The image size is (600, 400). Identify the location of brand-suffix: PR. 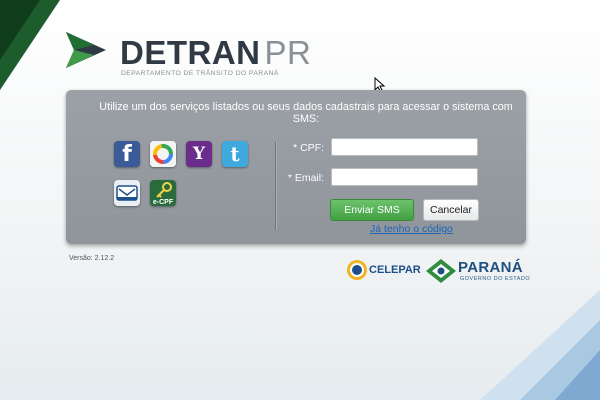
(288, 52).